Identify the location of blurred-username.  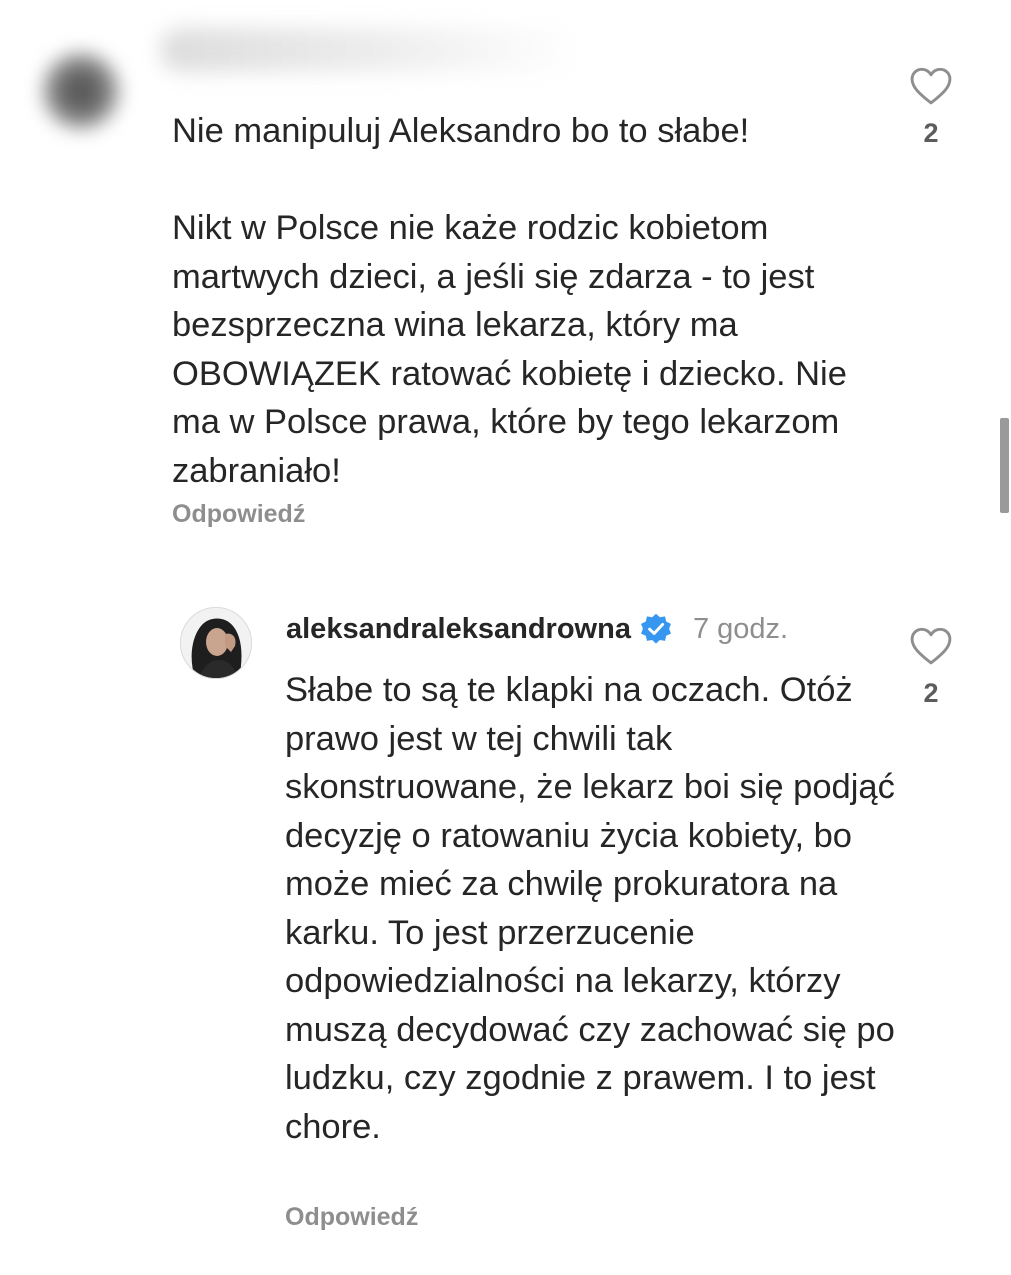
(370, 50).